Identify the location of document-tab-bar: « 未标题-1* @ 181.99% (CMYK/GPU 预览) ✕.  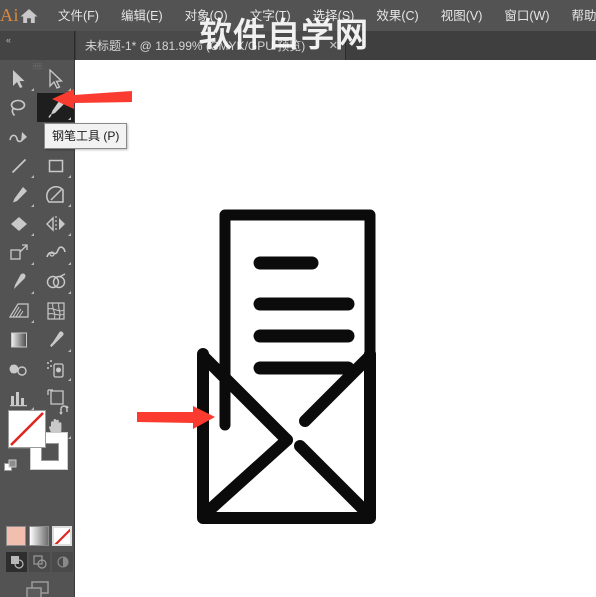
(298, 45).